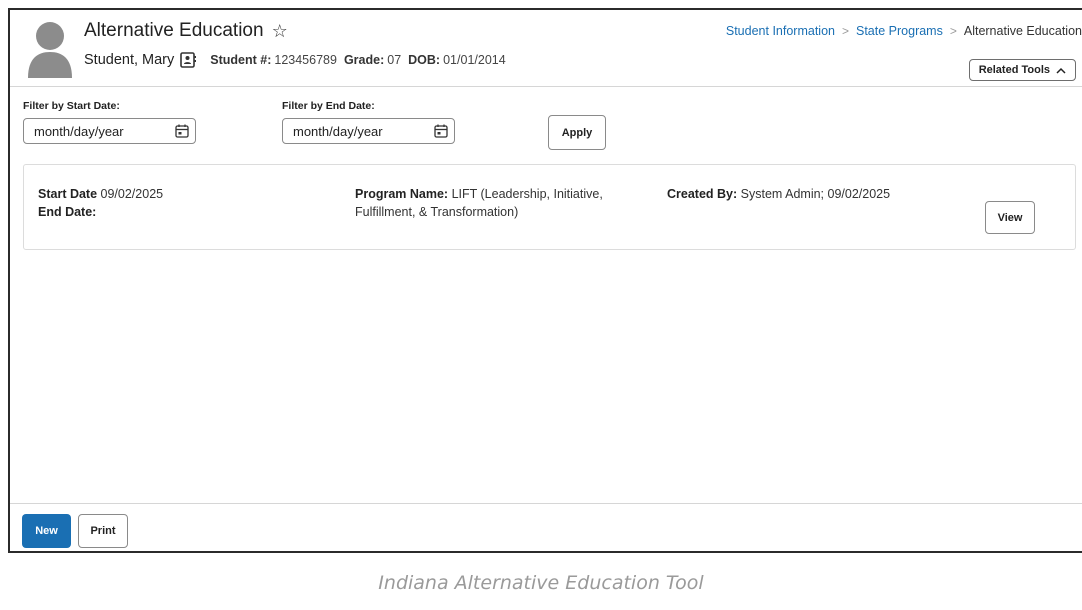  I want to click on student-name: Student, Mary, so click(129, 60).